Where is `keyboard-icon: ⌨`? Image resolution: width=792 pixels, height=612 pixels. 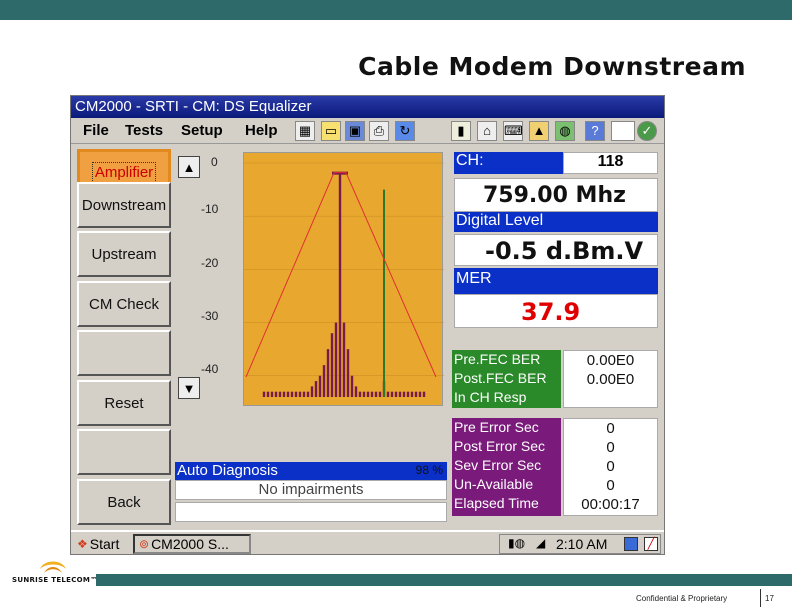 keyboard-icon: ⌨ is located at coordinates (513, 131).